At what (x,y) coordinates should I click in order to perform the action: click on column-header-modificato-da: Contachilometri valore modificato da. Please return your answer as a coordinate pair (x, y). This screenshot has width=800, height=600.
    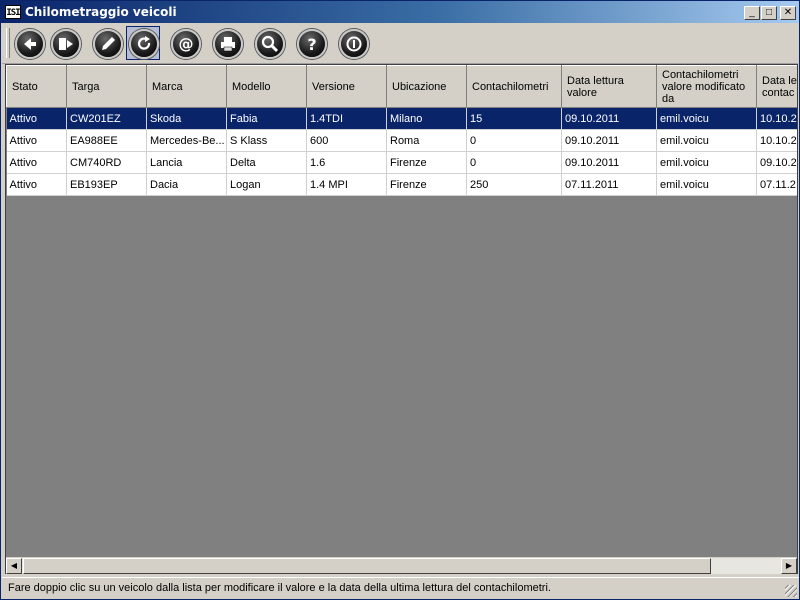
    Looking at the image, I should click on (706, 86).